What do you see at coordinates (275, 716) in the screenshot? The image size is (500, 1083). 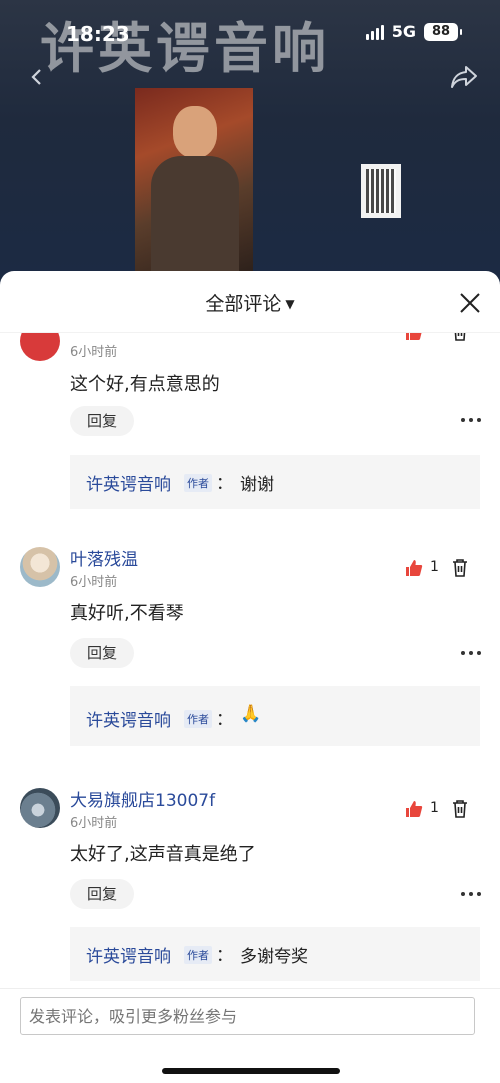 I see `author-reply: 许英谔音响 作者 ： 🙏` at bounding box center [275, 716].